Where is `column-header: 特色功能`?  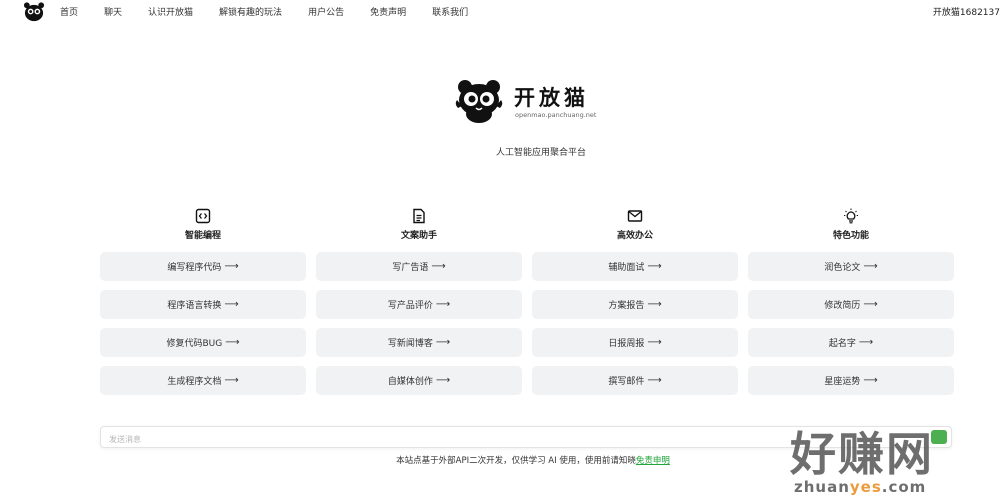
column-header: 特色功能 is located at coordinates (851, 228).